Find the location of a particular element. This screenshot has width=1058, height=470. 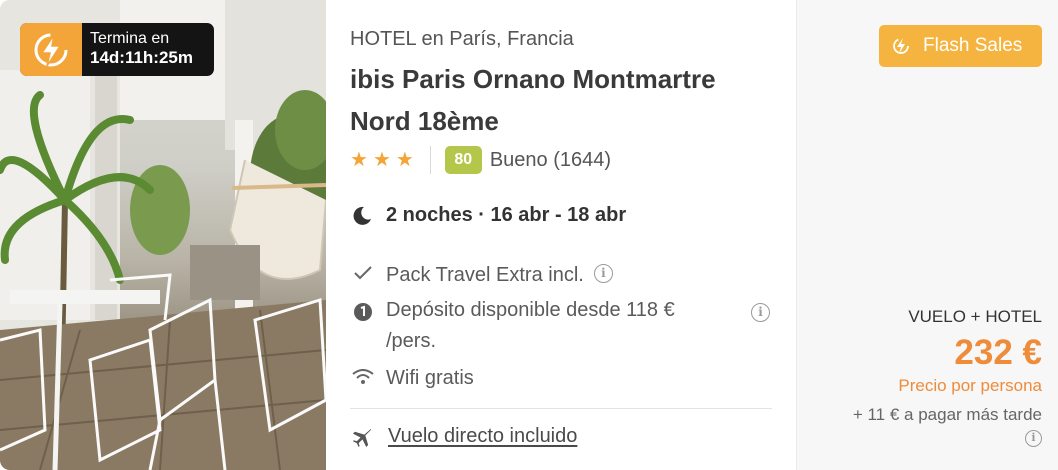

flash-sales-label: Flash Sales is located at coordinates (973, 45).